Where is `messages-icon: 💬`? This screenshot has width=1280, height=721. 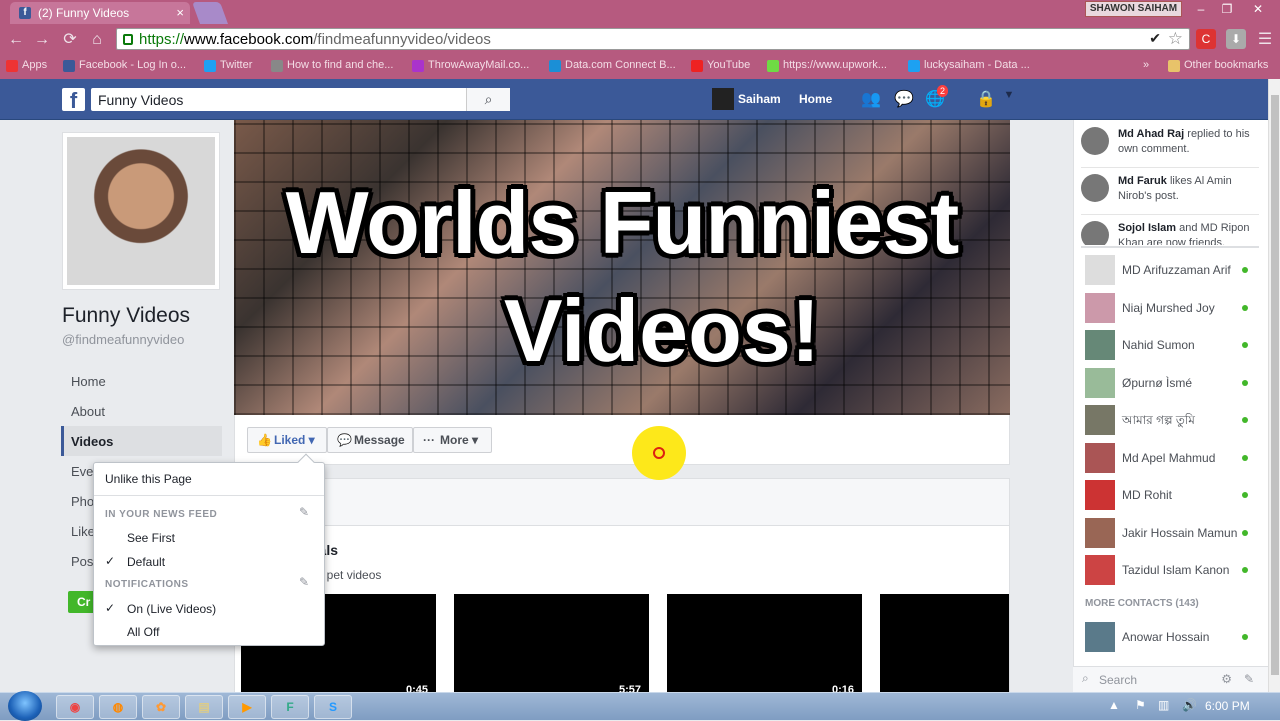 messages-icon: 💬 is located at coordinates (904, 99).